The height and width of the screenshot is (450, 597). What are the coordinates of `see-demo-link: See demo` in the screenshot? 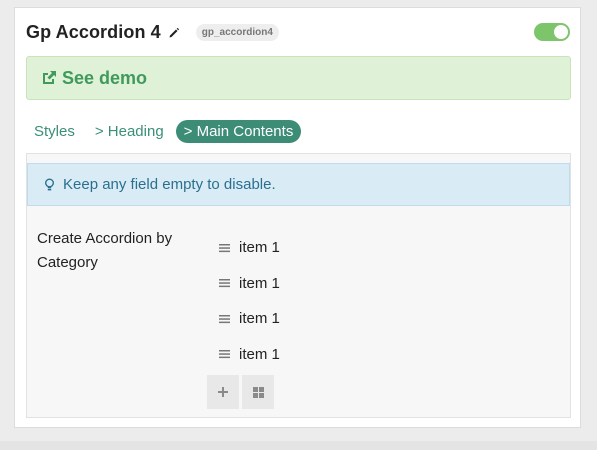 It's located at (298, 78).